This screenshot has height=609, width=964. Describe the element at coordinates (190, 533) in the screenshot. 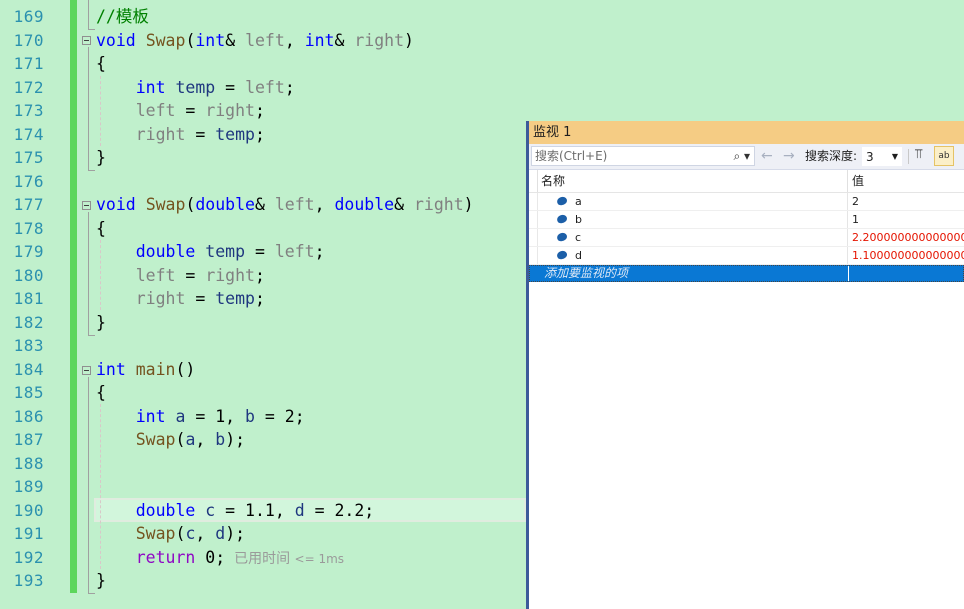

I see `code-token: c` at that location.